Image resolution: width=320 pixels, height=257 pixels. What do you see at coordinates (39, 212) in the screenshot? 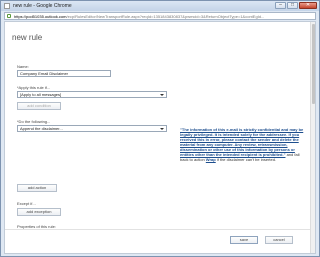
I see `add-exception-button: add exception` at bounding box center [39, 212].